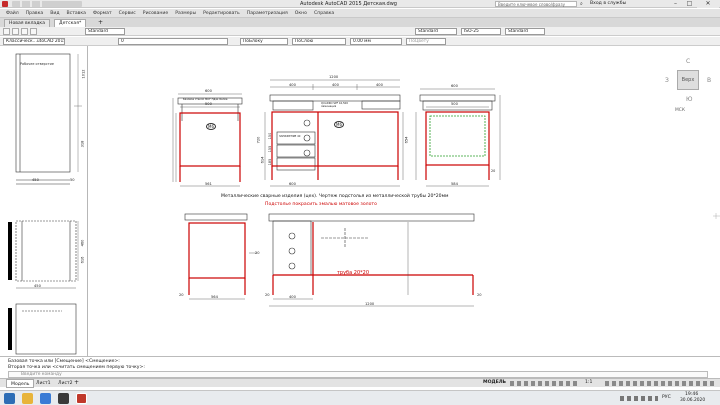  What do you see at coordinates (81, 398) in the screenshot?
I see `autocad-icon` at bounding box center [81, 398].